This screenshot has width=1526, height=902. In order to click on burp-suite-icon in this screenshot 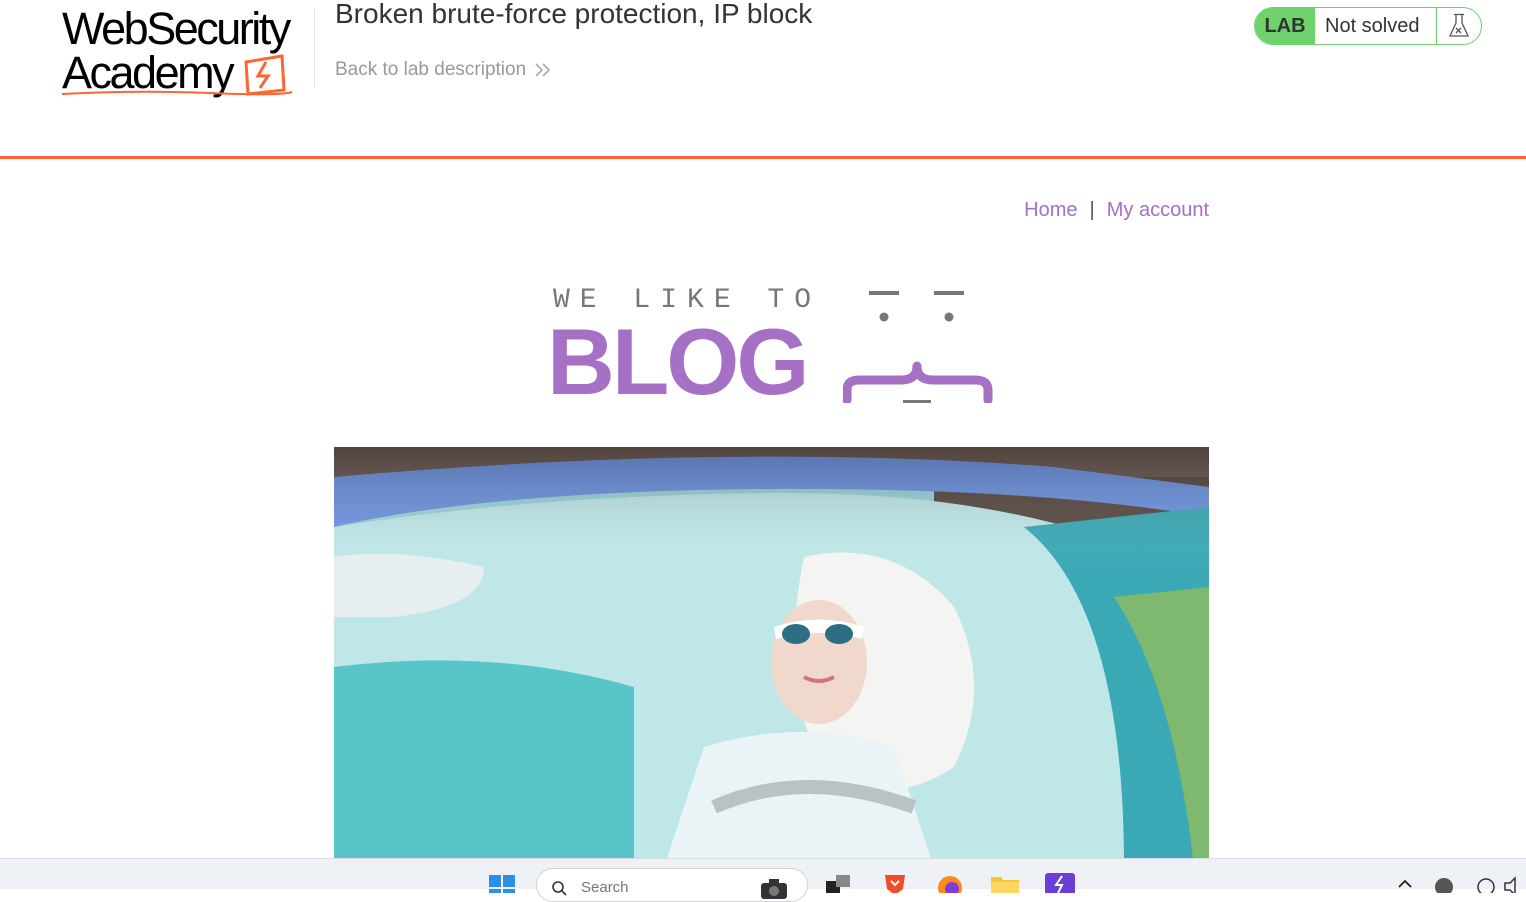, I will do `click(1060, 883)`.